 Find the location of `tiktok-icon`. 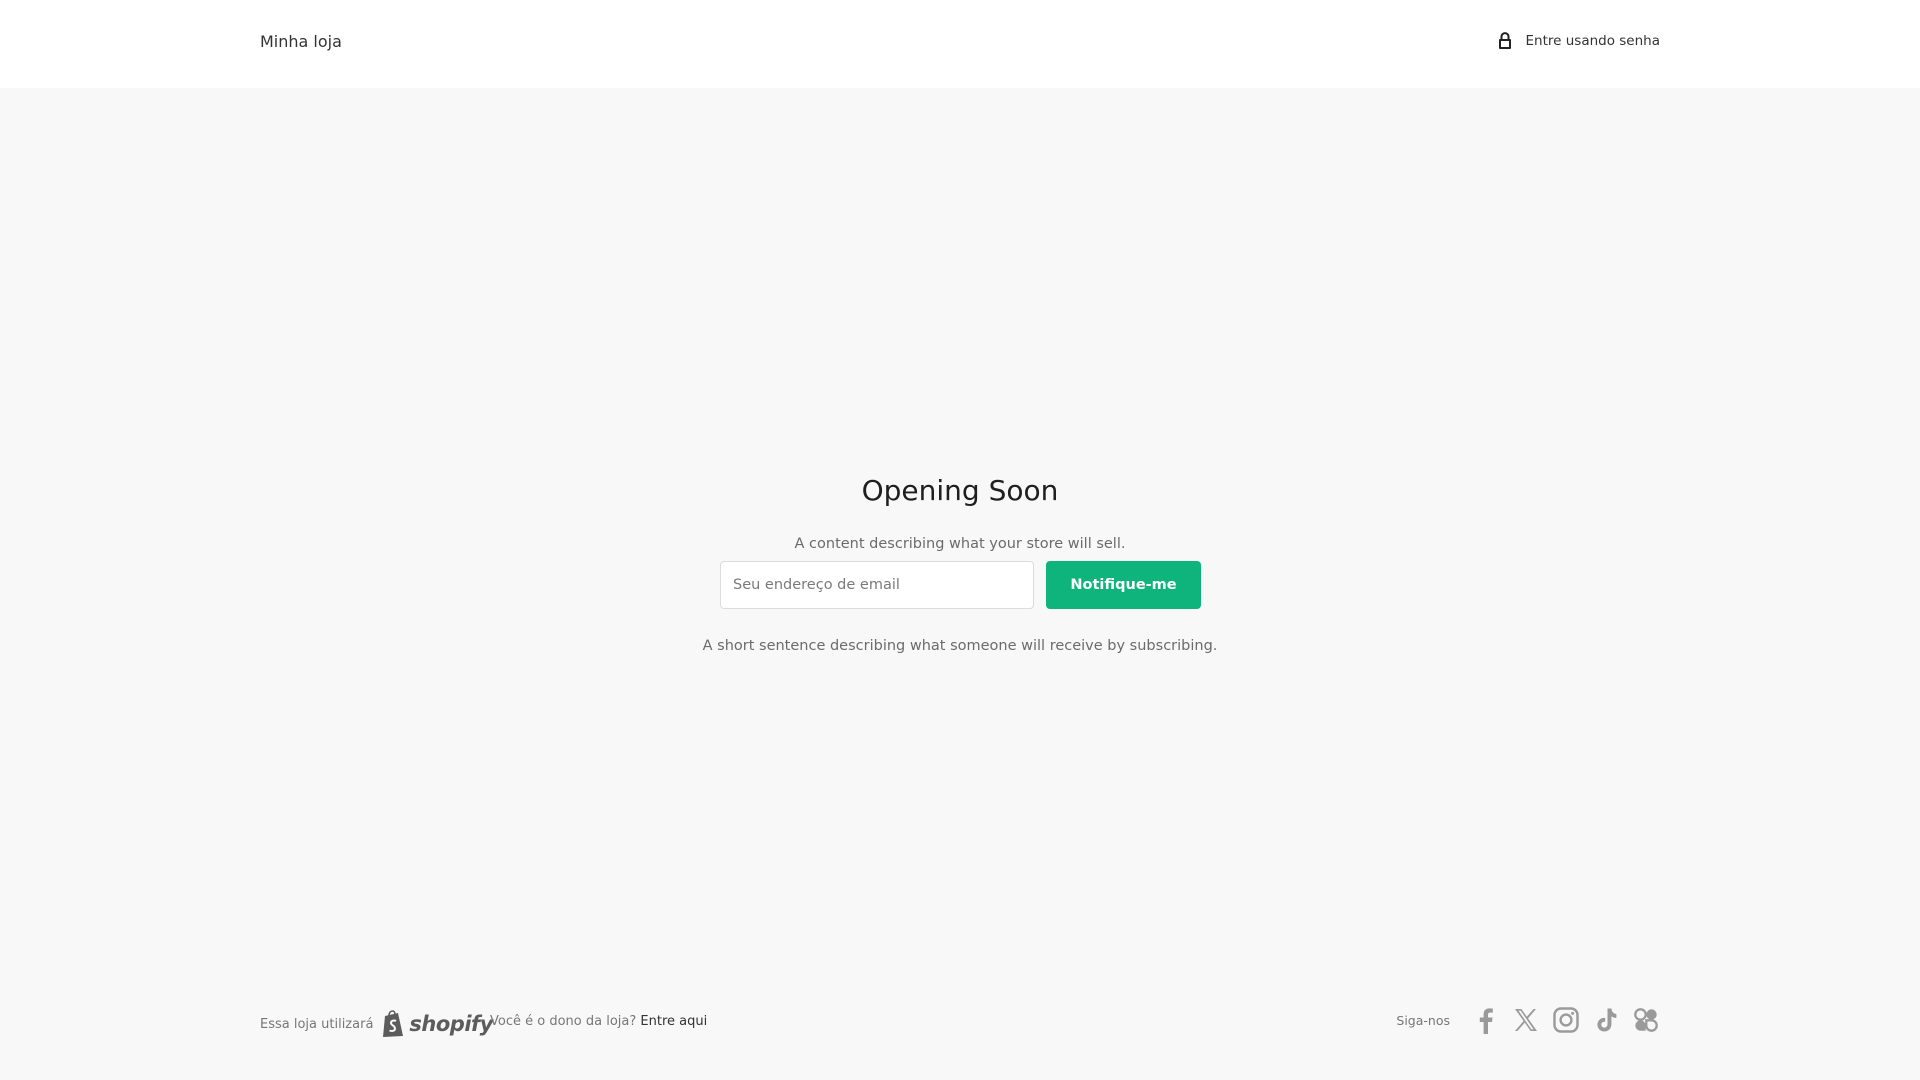

tiktok-icon is located at coordinates (1606, 1020).